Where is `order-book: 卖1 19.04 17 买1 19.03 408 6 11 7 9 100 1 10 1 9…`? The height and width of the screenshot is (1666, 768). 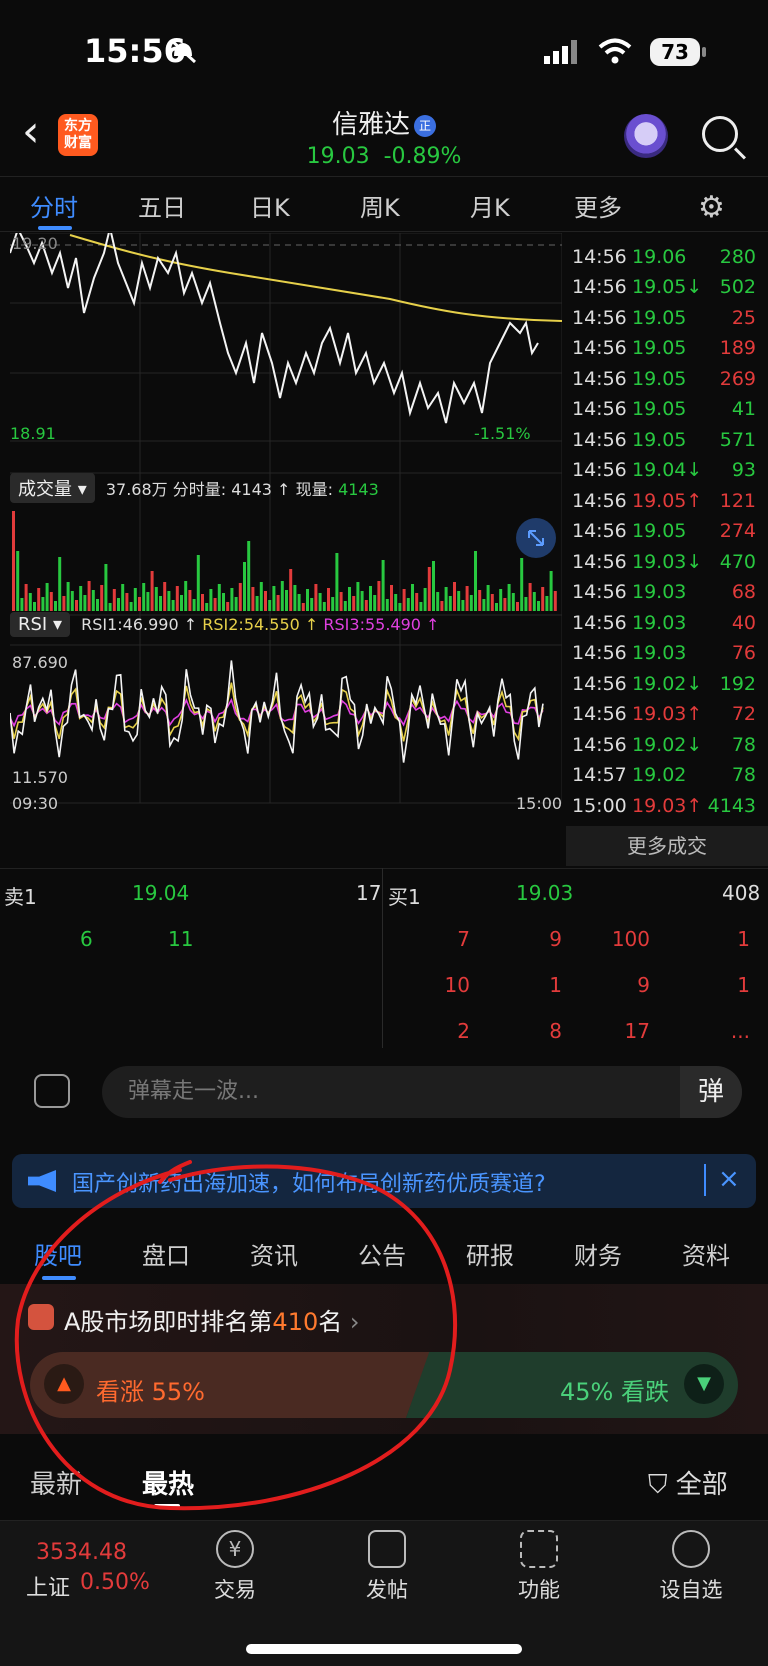
order-book: 卖1 19.04 17 买1 19.03 408 6 11 7 9 100 1 10 1 9… is located at coordinates (384, 958).